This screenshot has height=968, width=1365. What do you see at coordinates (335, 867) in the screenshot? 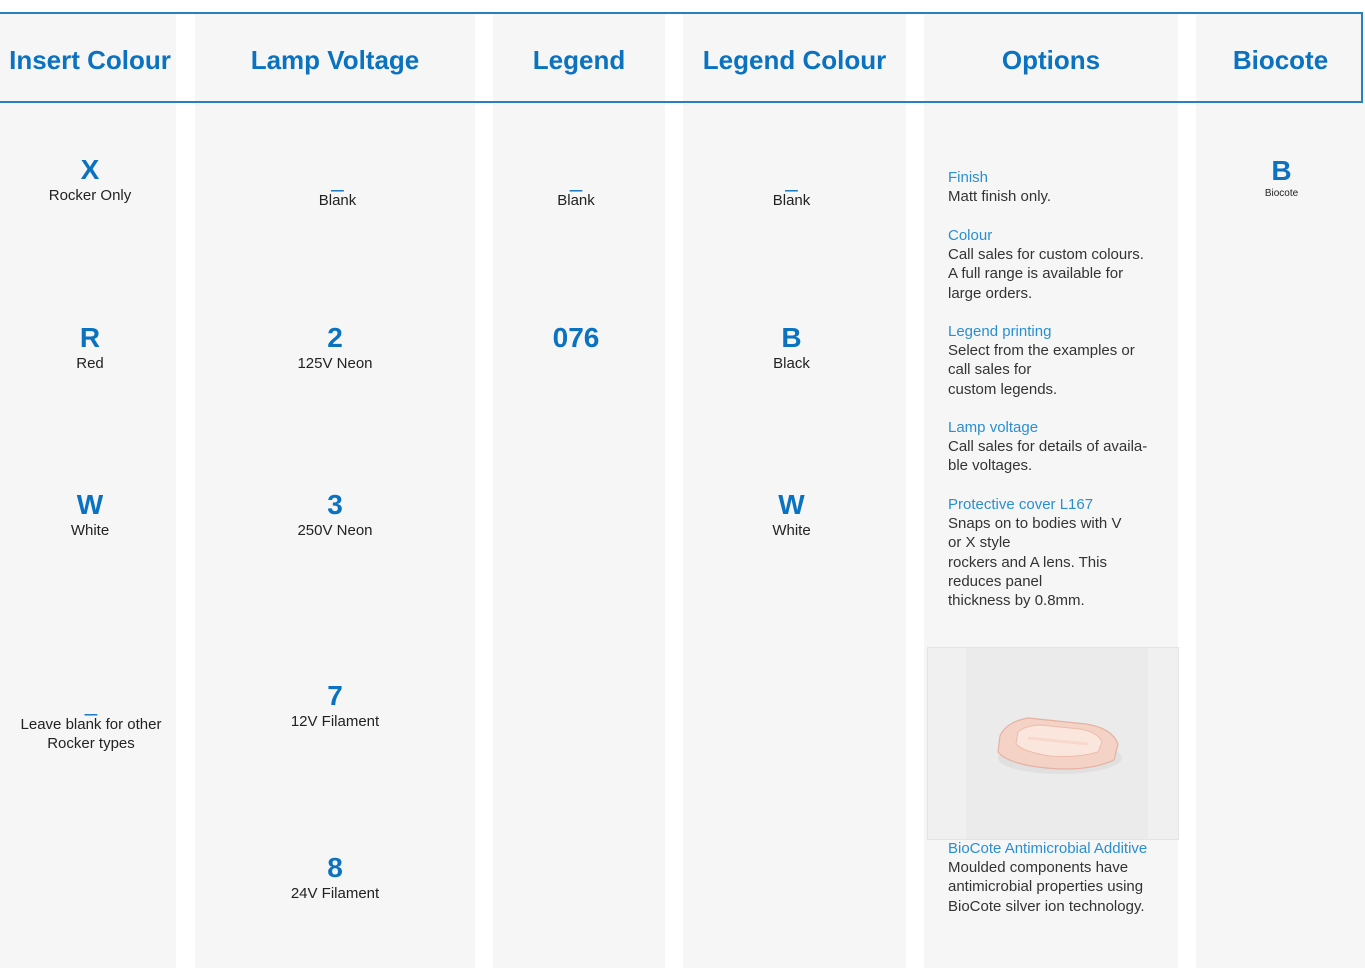
I see `option-code: 8` at bounding box center [335, 867].